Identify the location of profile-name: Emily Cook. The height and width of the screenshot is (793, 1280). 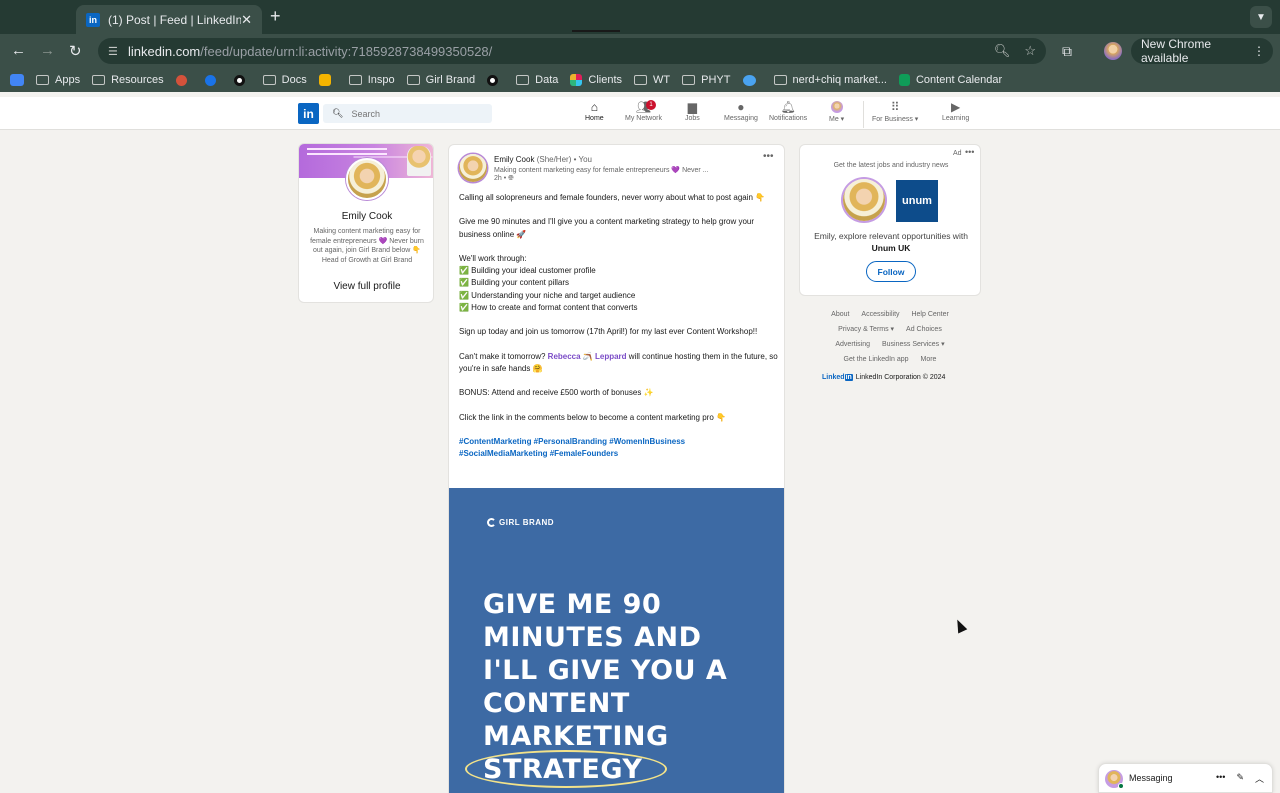
(366, 216).